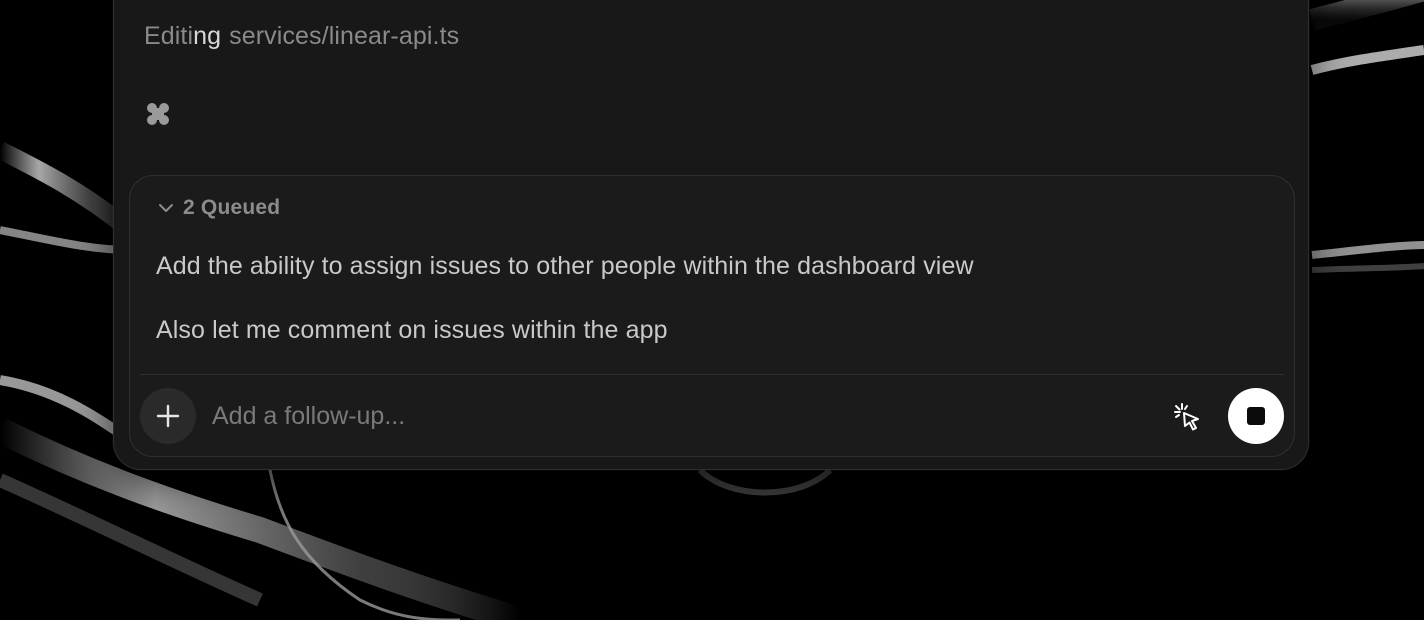 The image size is (1424, 620). Describe the element at coordinates (344, 36) in the screenshot. I see `status-file-name: services/linear-api.ts` at that location.